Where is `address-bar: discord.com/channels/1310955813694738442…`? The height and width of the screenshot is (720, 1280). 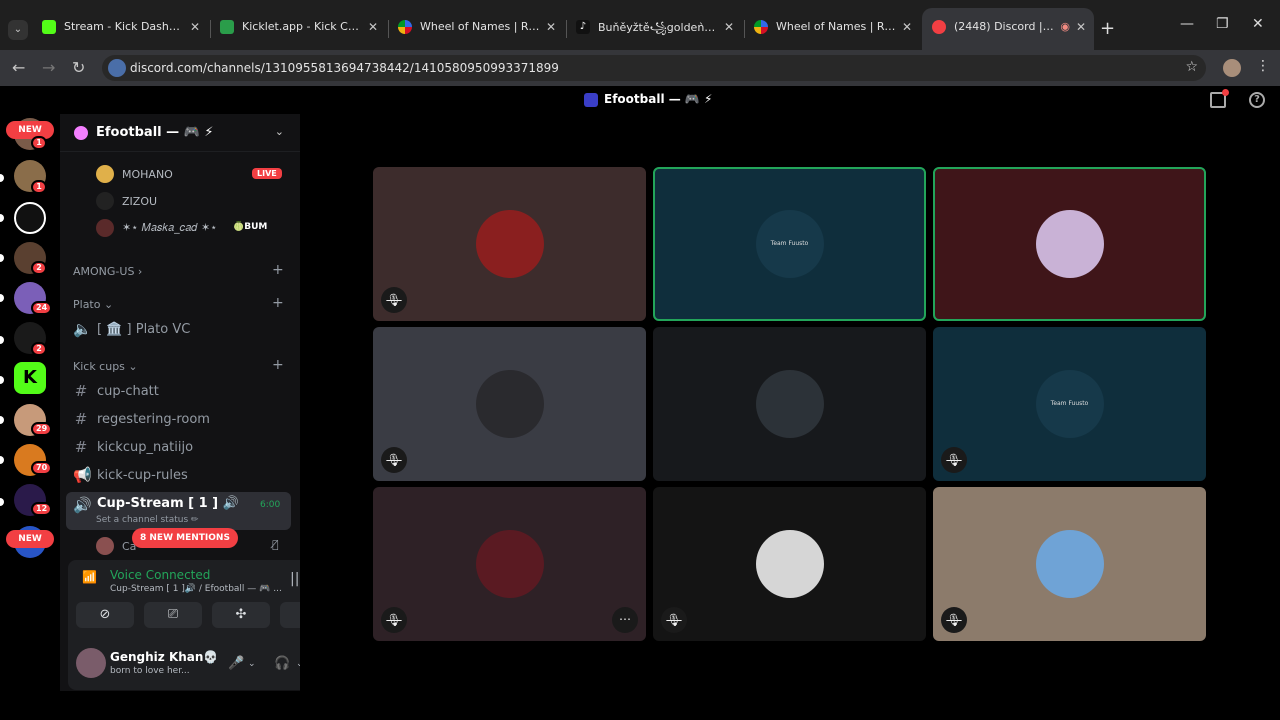 address-bar: discord.com/channels/1310955813694738442… is located at coordinates (654, 68).